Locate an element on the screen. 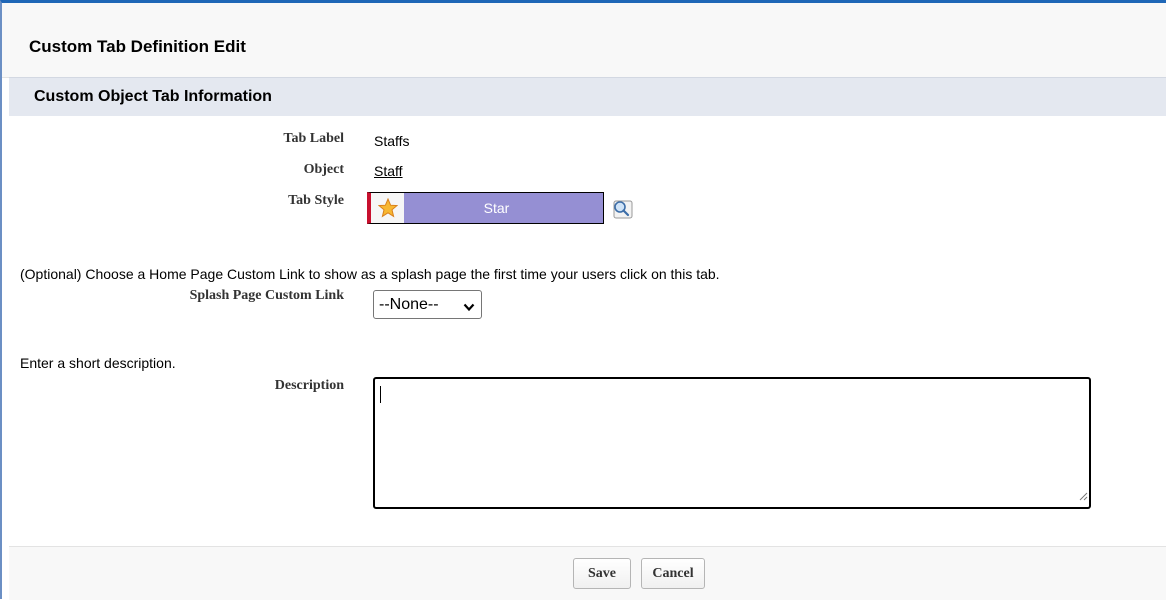 The image size is (1166, 600). splash-label: Splash Page Custom Link is located at coordinates (266, 295).